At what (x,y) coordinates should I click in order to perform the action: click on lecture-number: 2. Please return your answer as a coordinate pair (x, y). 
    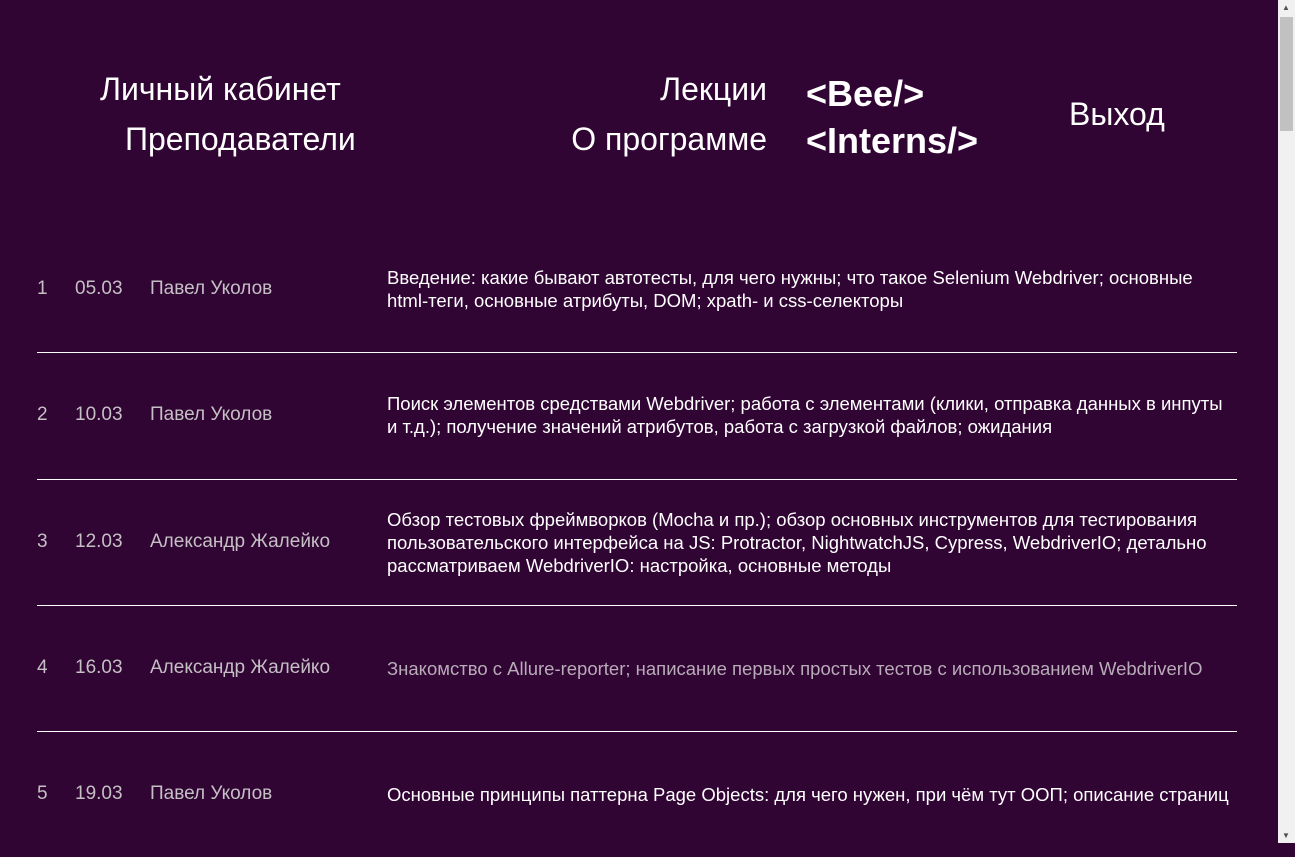
    Looking at the image, I should click on (42, 414).